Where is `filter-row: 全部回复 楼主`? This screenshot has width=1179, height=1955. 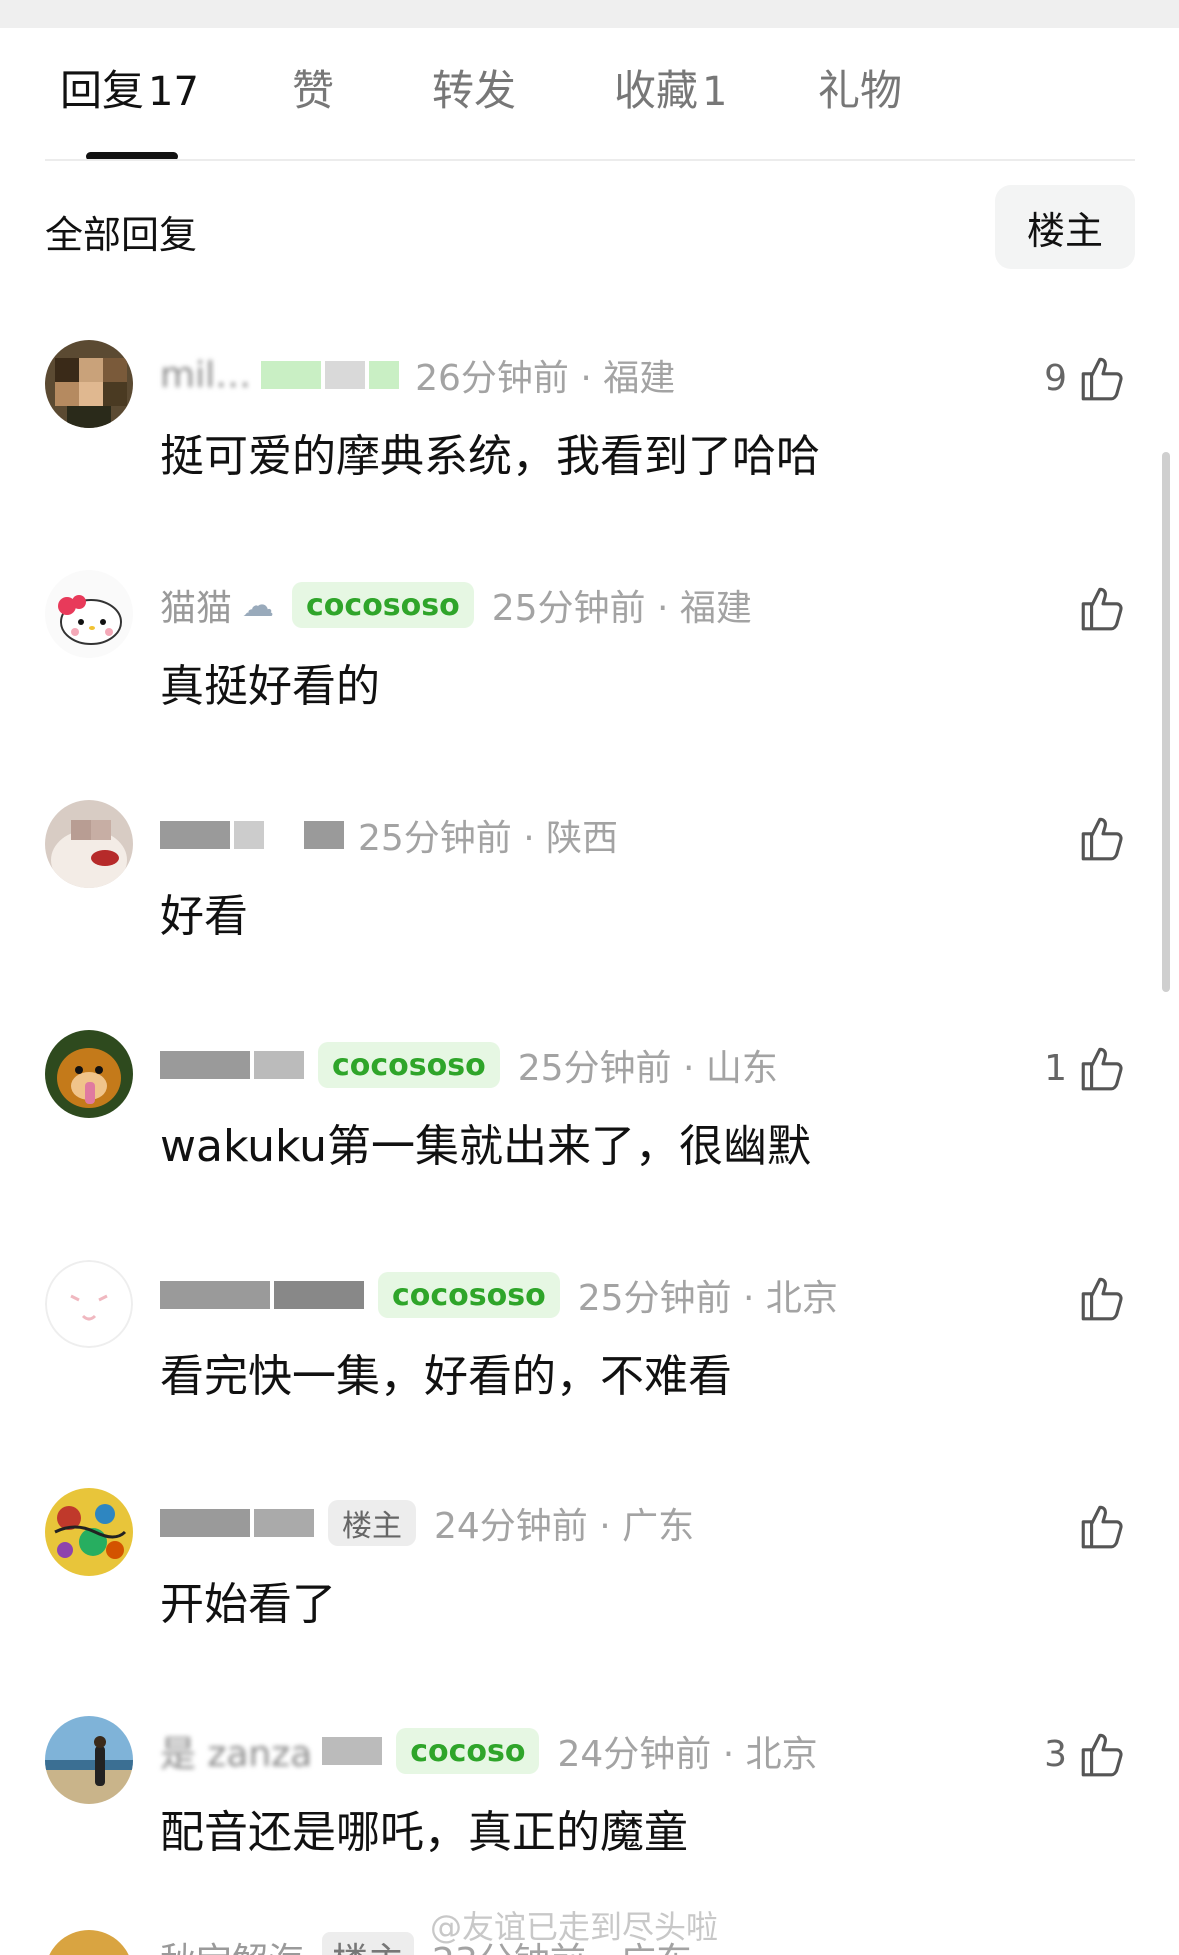 filter-row: 全部回复 楼主 is located at coordinates (589, 225).